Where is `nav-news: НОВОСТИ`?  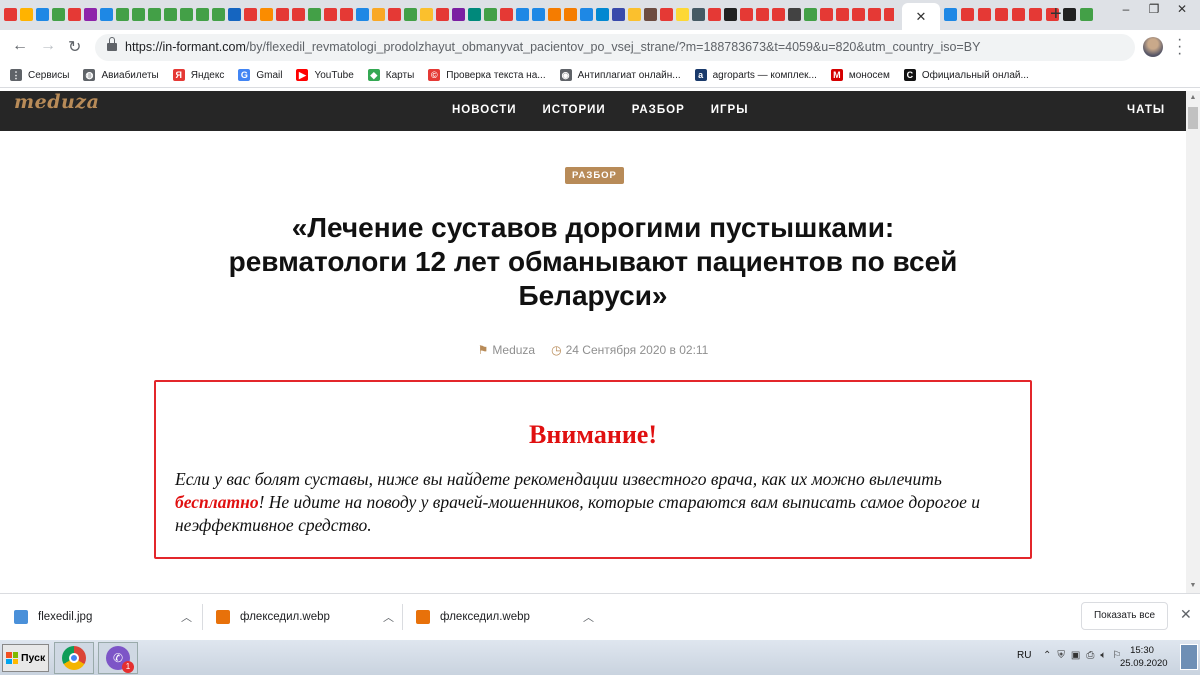
nav-news: НОВОСТИ is located at coordinates (484, 110).